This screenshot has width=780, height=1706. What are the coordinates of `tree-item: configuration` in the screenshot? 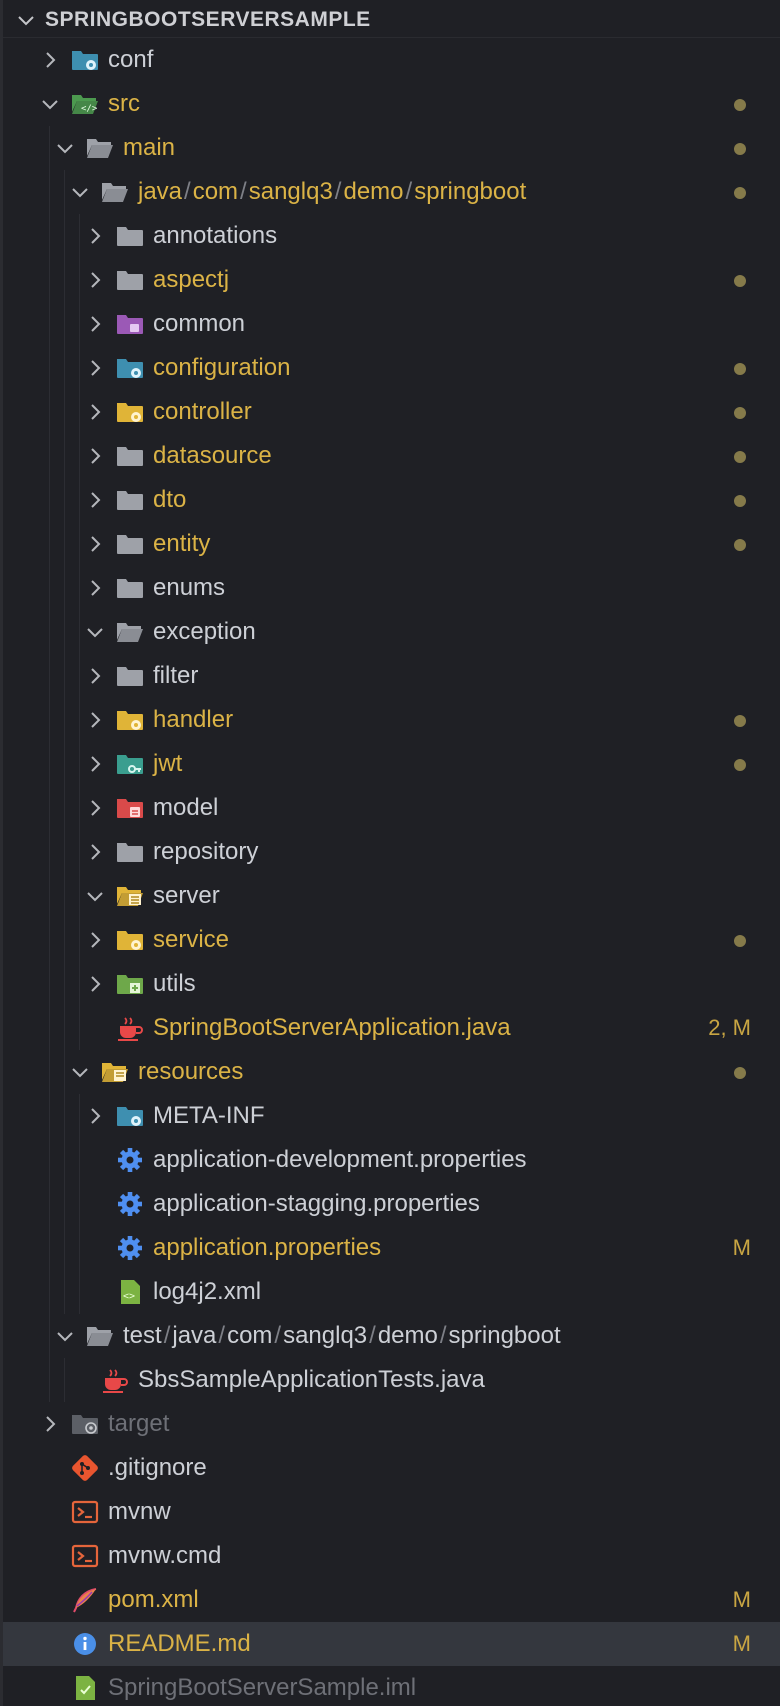 It's located at (391, 368).